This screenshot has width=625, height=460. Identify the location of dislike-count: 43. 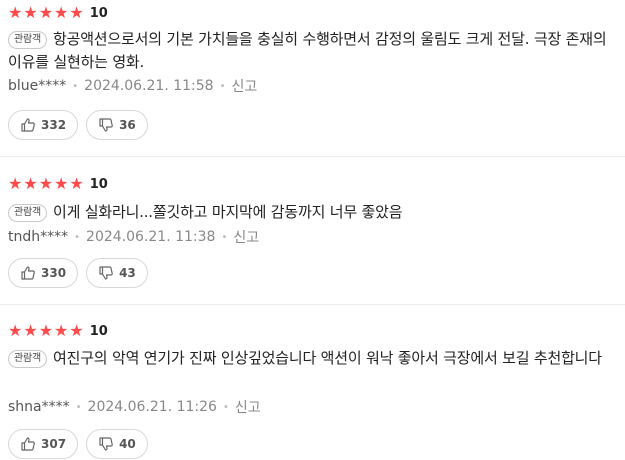
(127, 273).